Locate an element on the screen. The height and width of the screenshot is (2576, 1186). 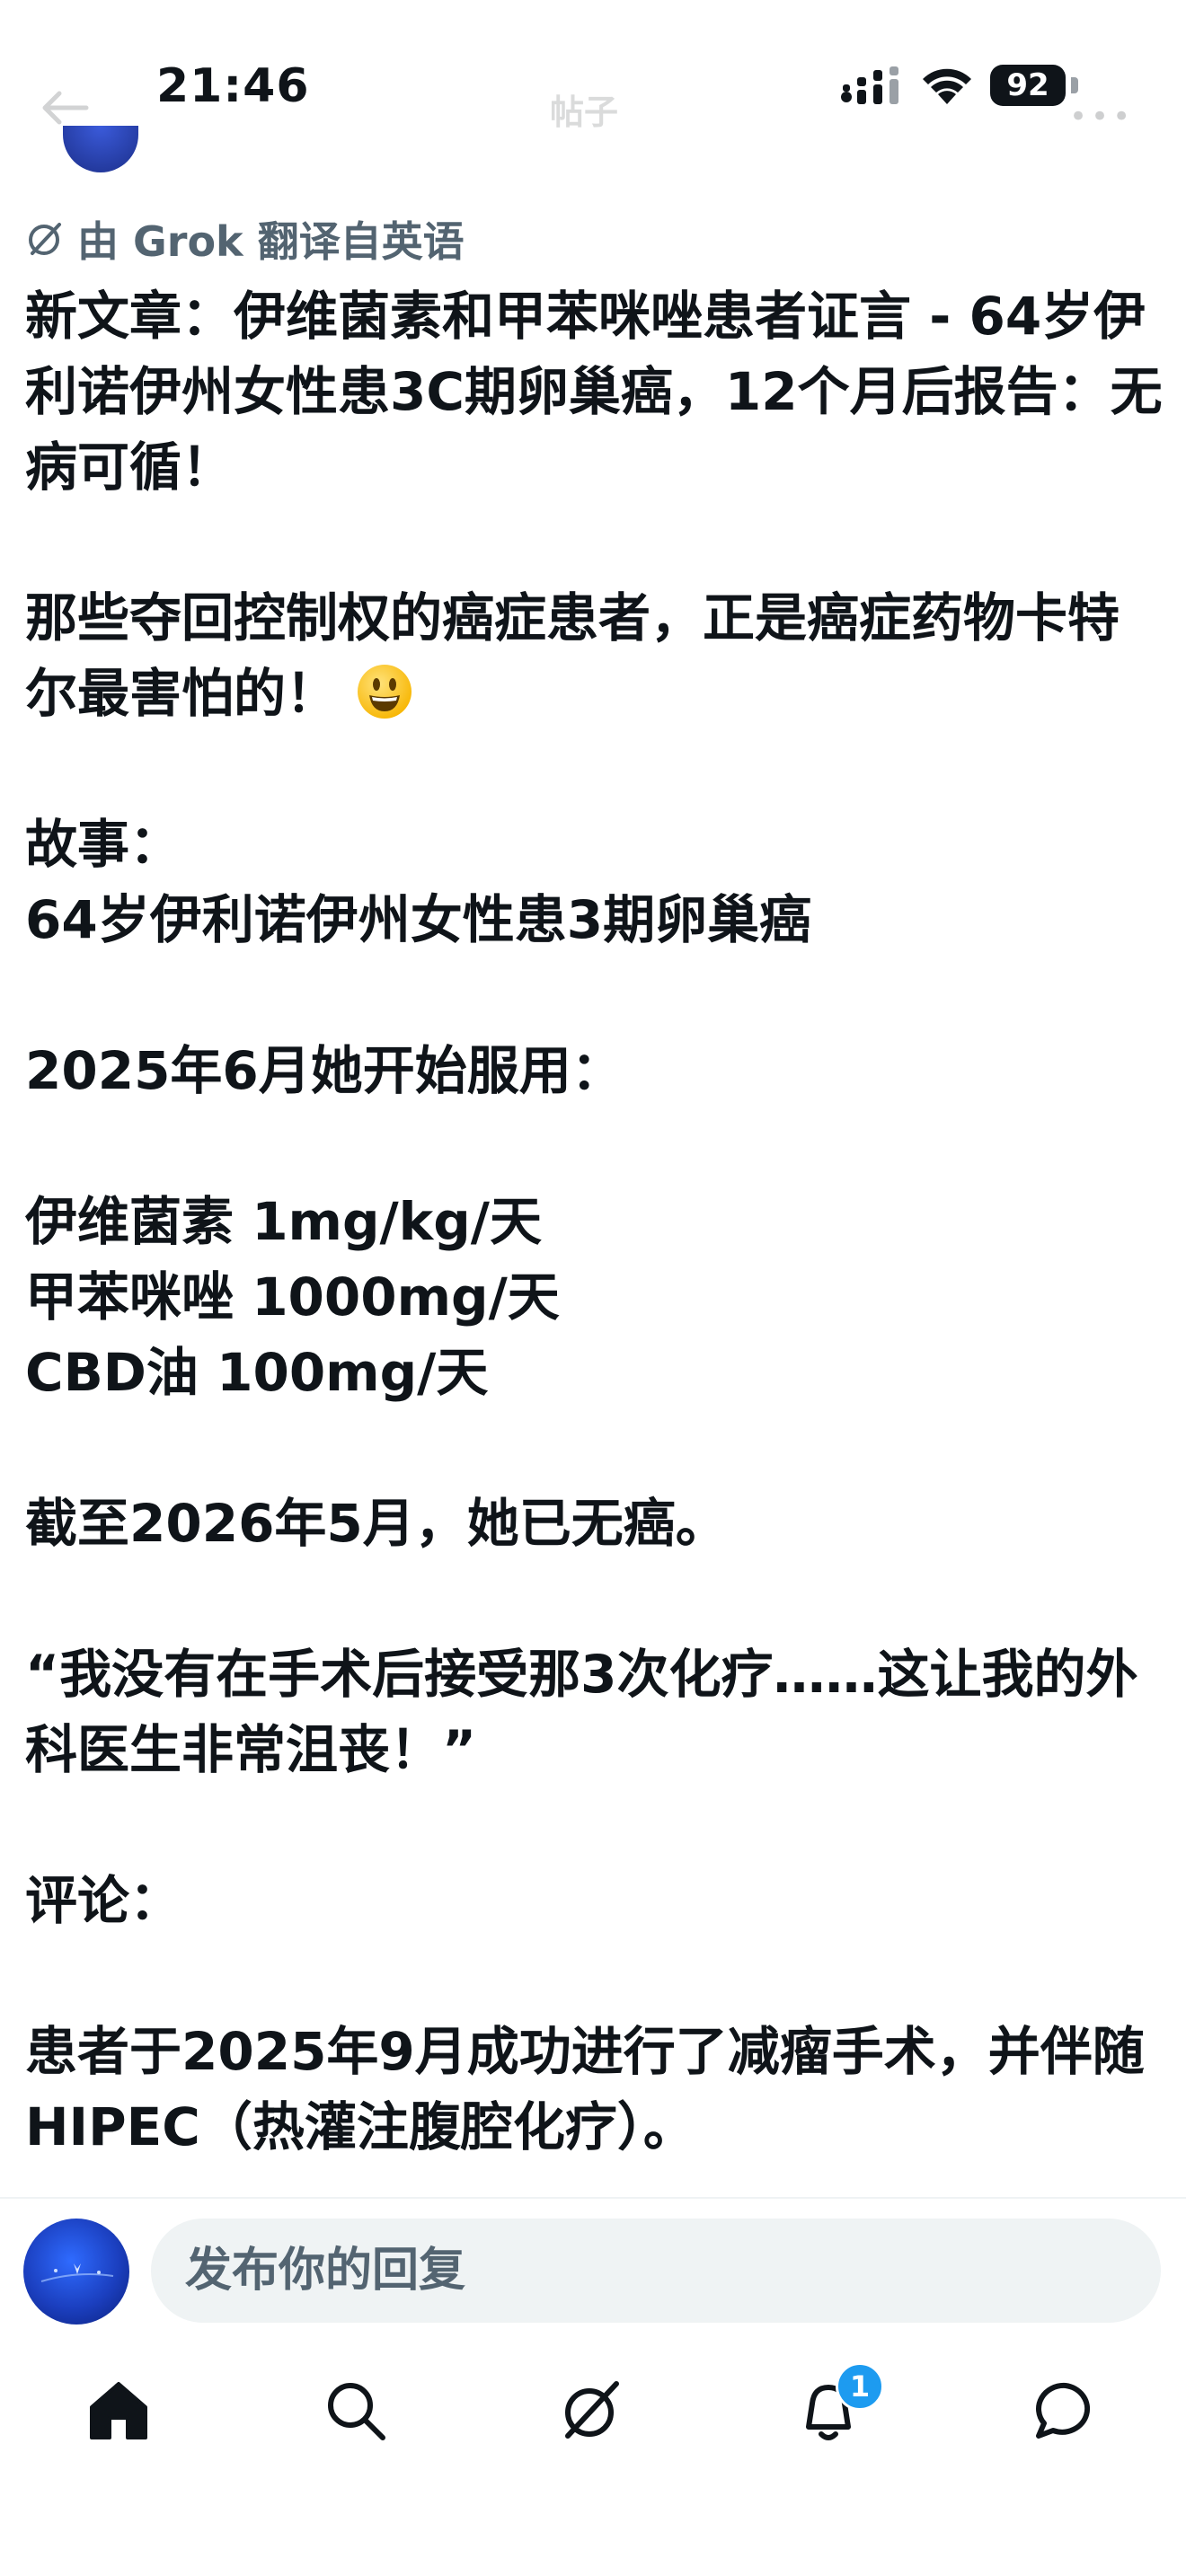
post-paragraph-with-emoji: 那些夺回控制权的癌症患者，正是癌症药物卡特尔最害怕的！ is located at coordinates (594, 655).